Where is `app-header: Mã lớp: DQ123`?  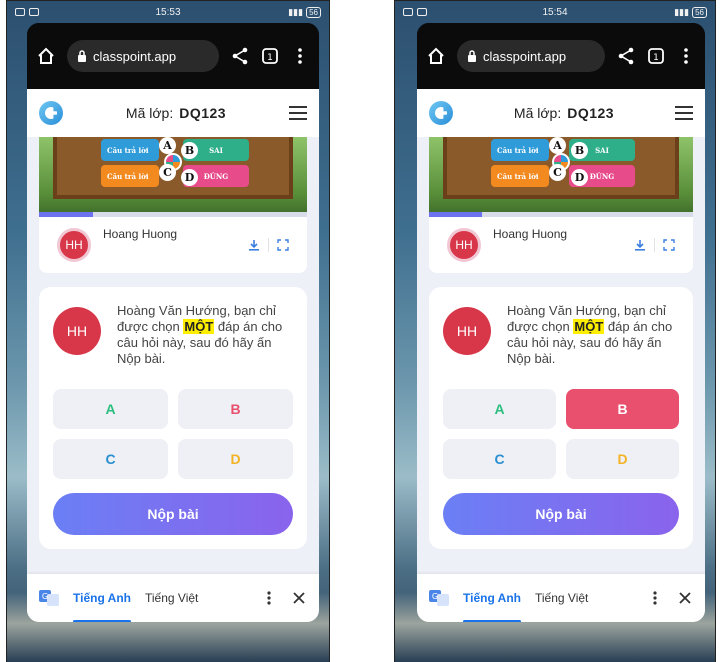
app-header: Mã lớp: DQ123 is located at coordinates (561, 113).